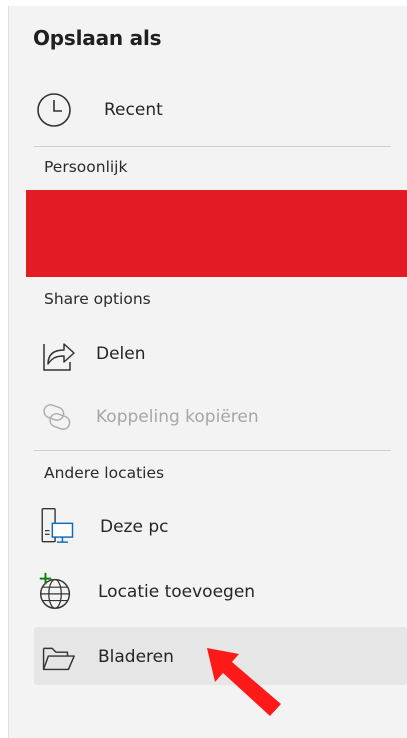 The width and height of the screenshot is (407, 738). What do you see at coordinates (56, 657) in the screenshot?
I see `folder-icon` at bounding box center [56, 657].